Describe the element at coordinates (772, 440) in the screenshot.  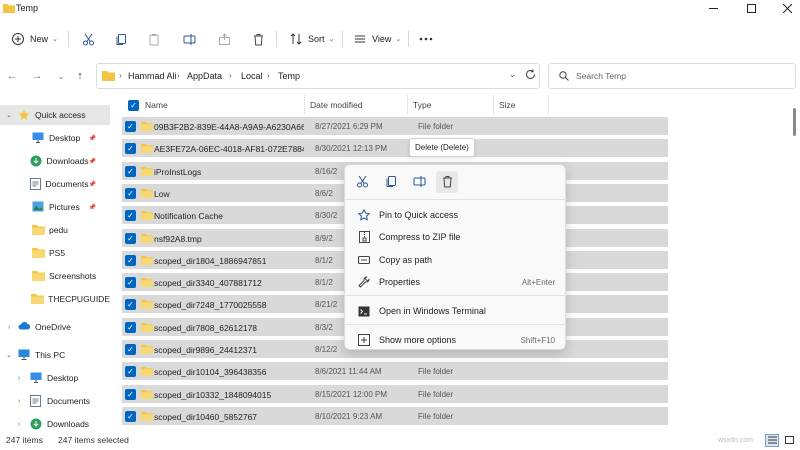
I see `details-view-button` at that location.